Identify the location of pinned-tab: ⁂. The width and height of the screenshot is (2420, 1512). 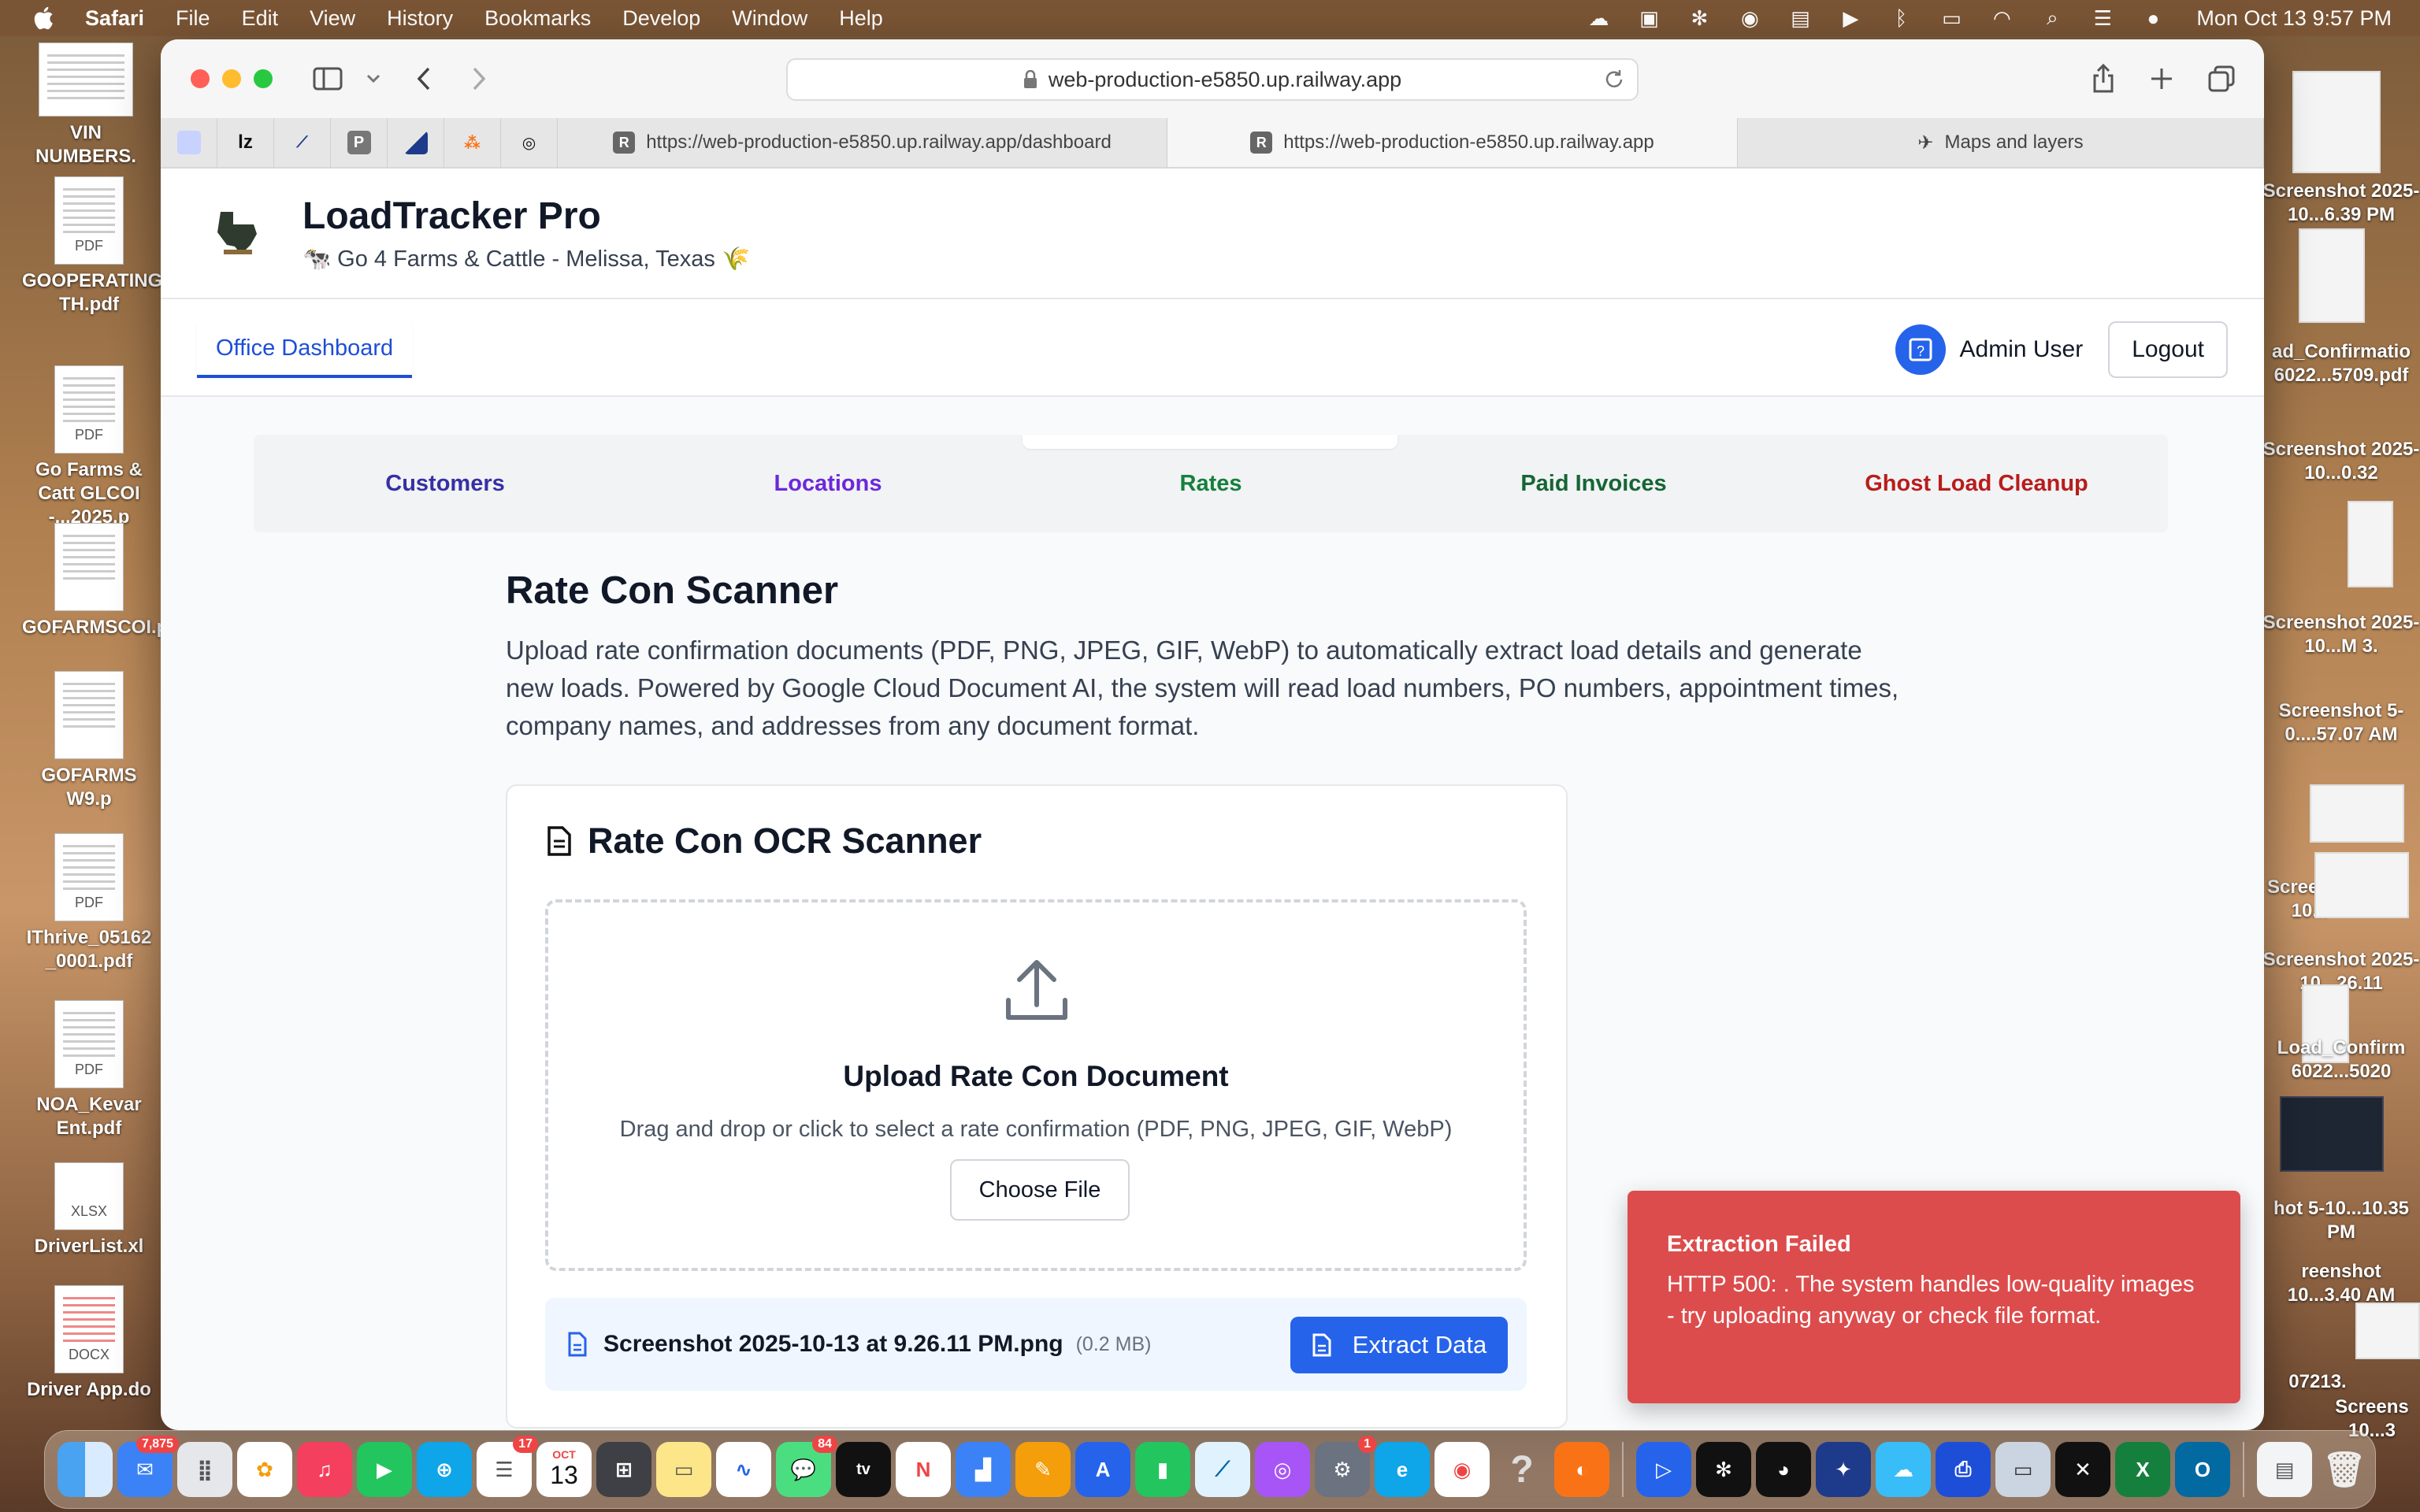
(473, 142).